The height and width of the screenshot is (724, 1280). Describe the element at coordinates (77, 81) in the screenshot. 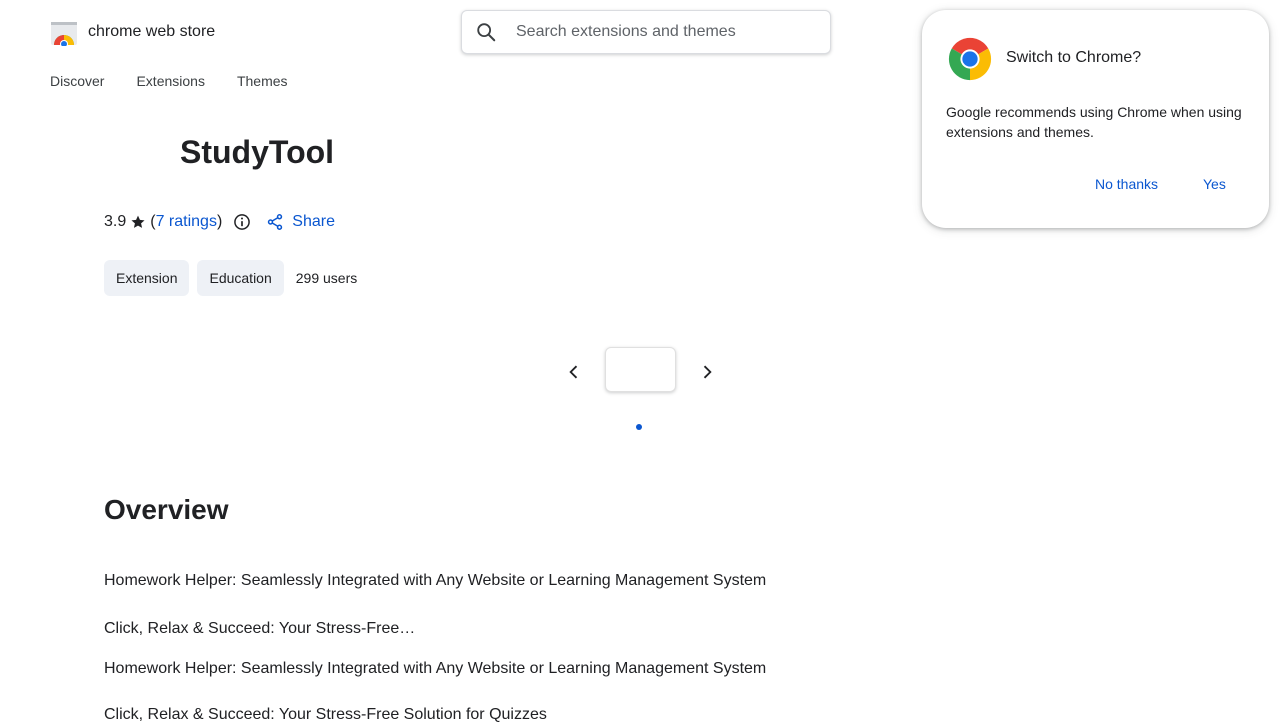

I see `nav-item-discover: Discover` at that location.